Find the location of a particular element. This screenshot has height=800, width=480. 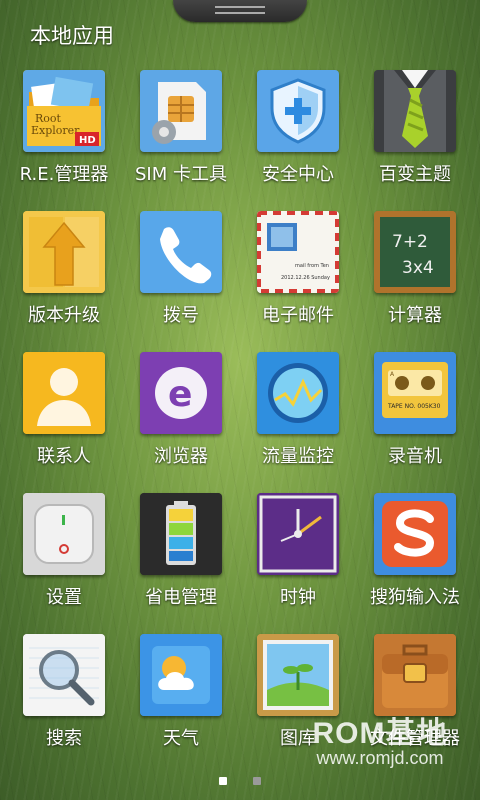

app-clock: 时钟 is located at coordinates (298, 558).